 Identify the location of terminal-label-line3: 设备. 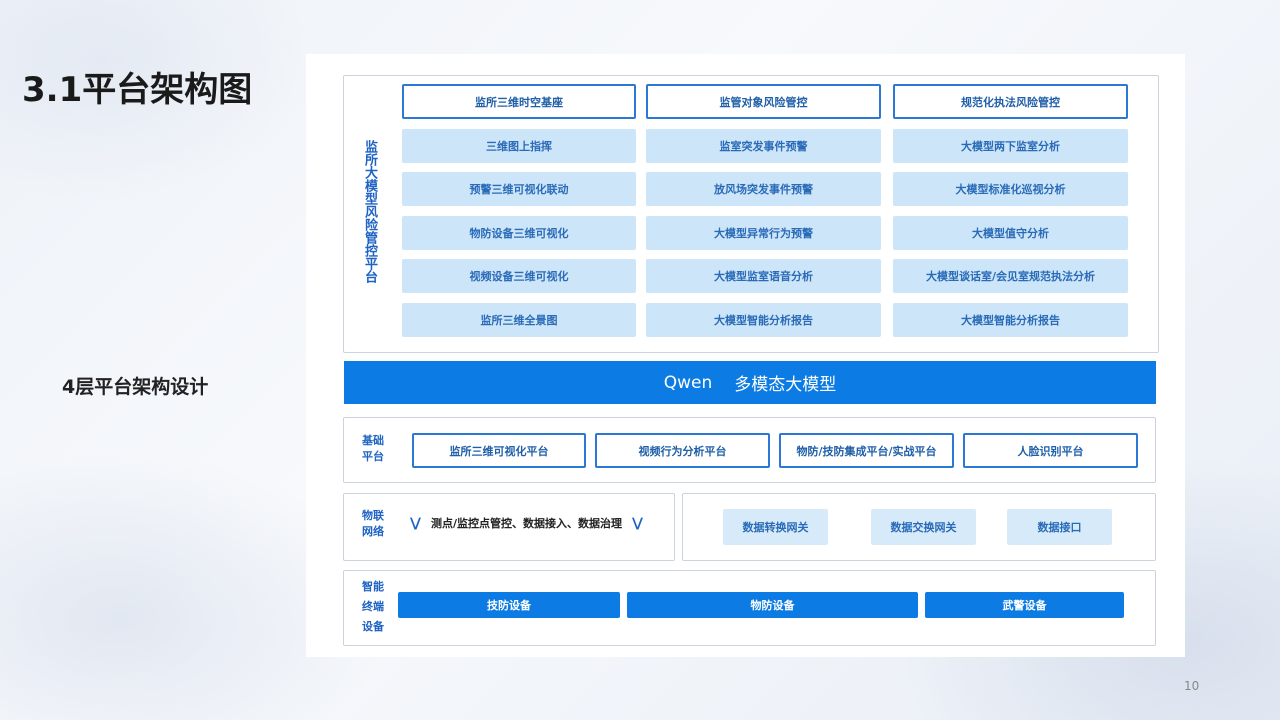
(373, 626).